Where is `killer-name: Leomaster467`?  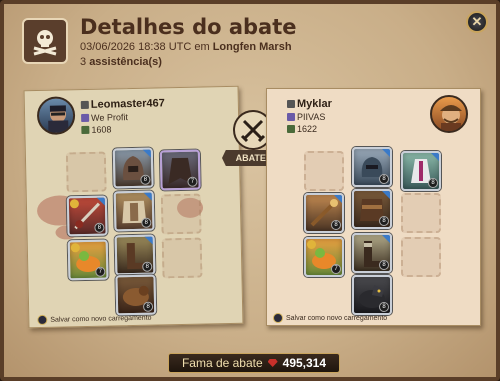
killer-name: Leomaster467 is located at coordinates (122, 104).